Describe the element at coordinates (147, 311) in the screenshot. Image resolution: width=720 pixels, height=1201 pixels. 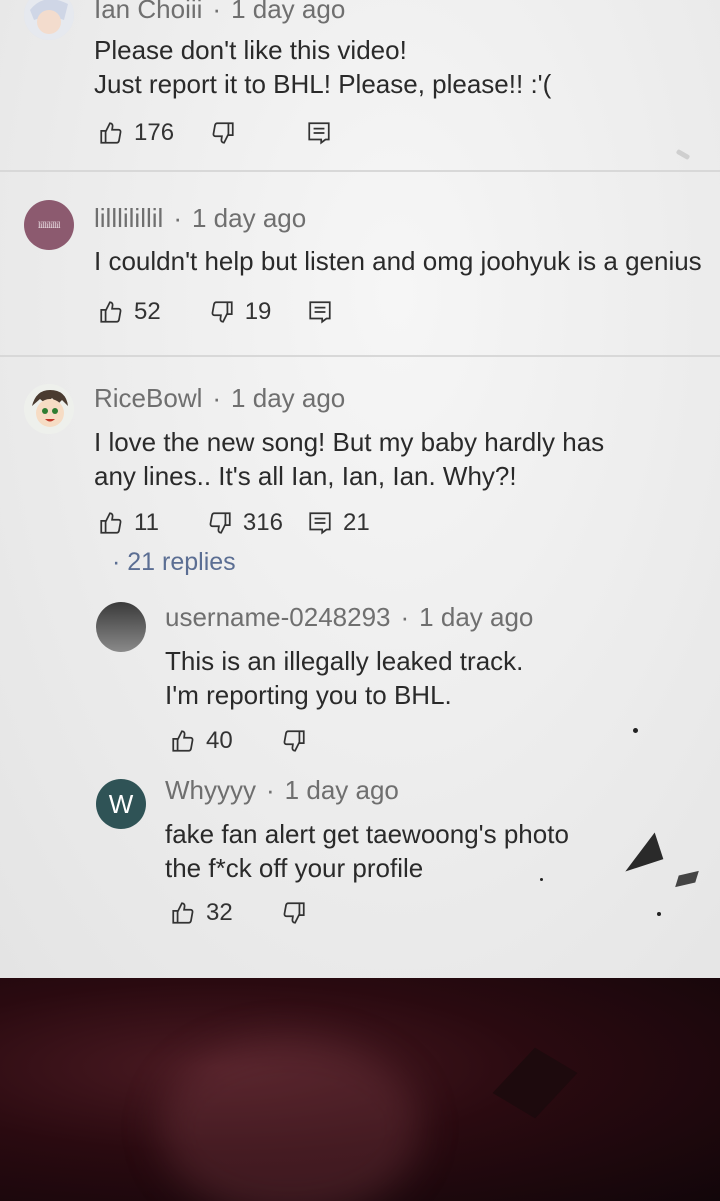
I see `like-count: 52` at that location.